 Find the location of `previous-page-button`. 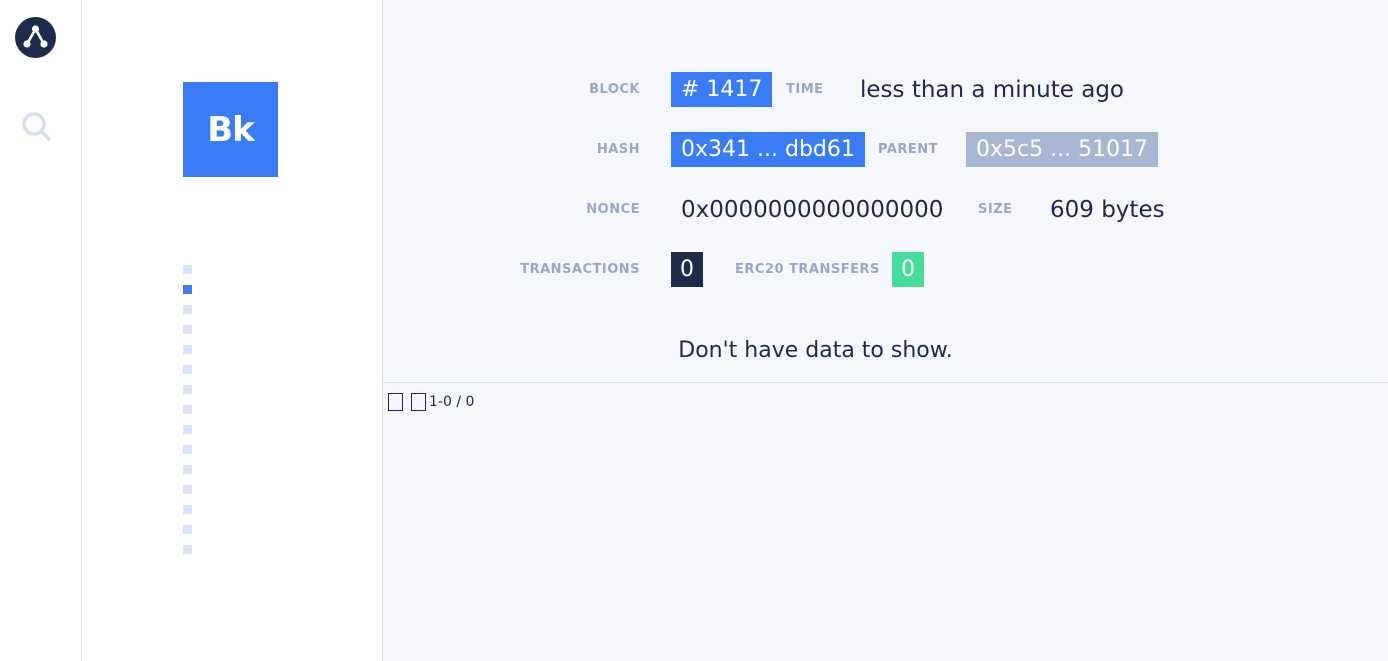

previous-page-button is located at coordinates (395, 402).